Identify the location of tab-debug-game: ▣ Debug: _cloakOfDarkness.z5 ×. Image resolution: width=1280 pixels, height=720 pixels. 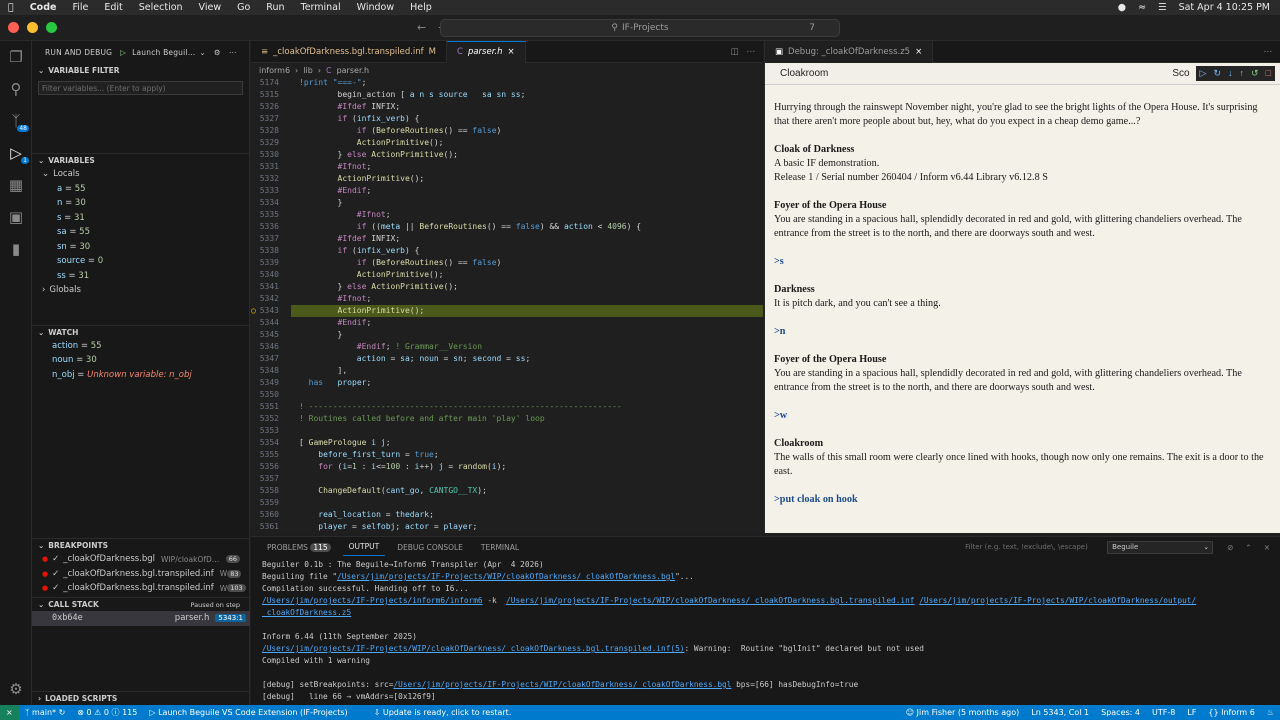
(849, 51).